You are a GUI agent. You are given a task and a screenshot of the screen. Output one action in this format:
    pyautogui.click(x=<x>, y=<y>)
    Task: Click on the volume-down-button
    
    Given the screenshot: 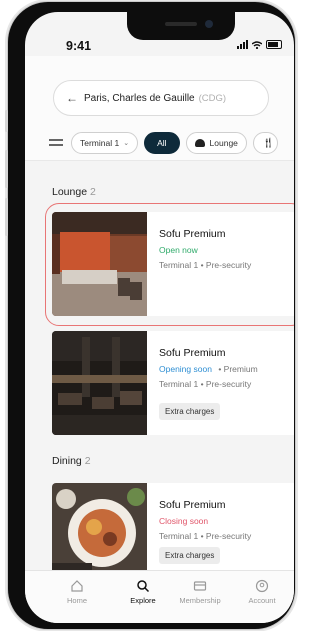 What is the action you would take?
    pyautogui.click(x=6, y=217)
    